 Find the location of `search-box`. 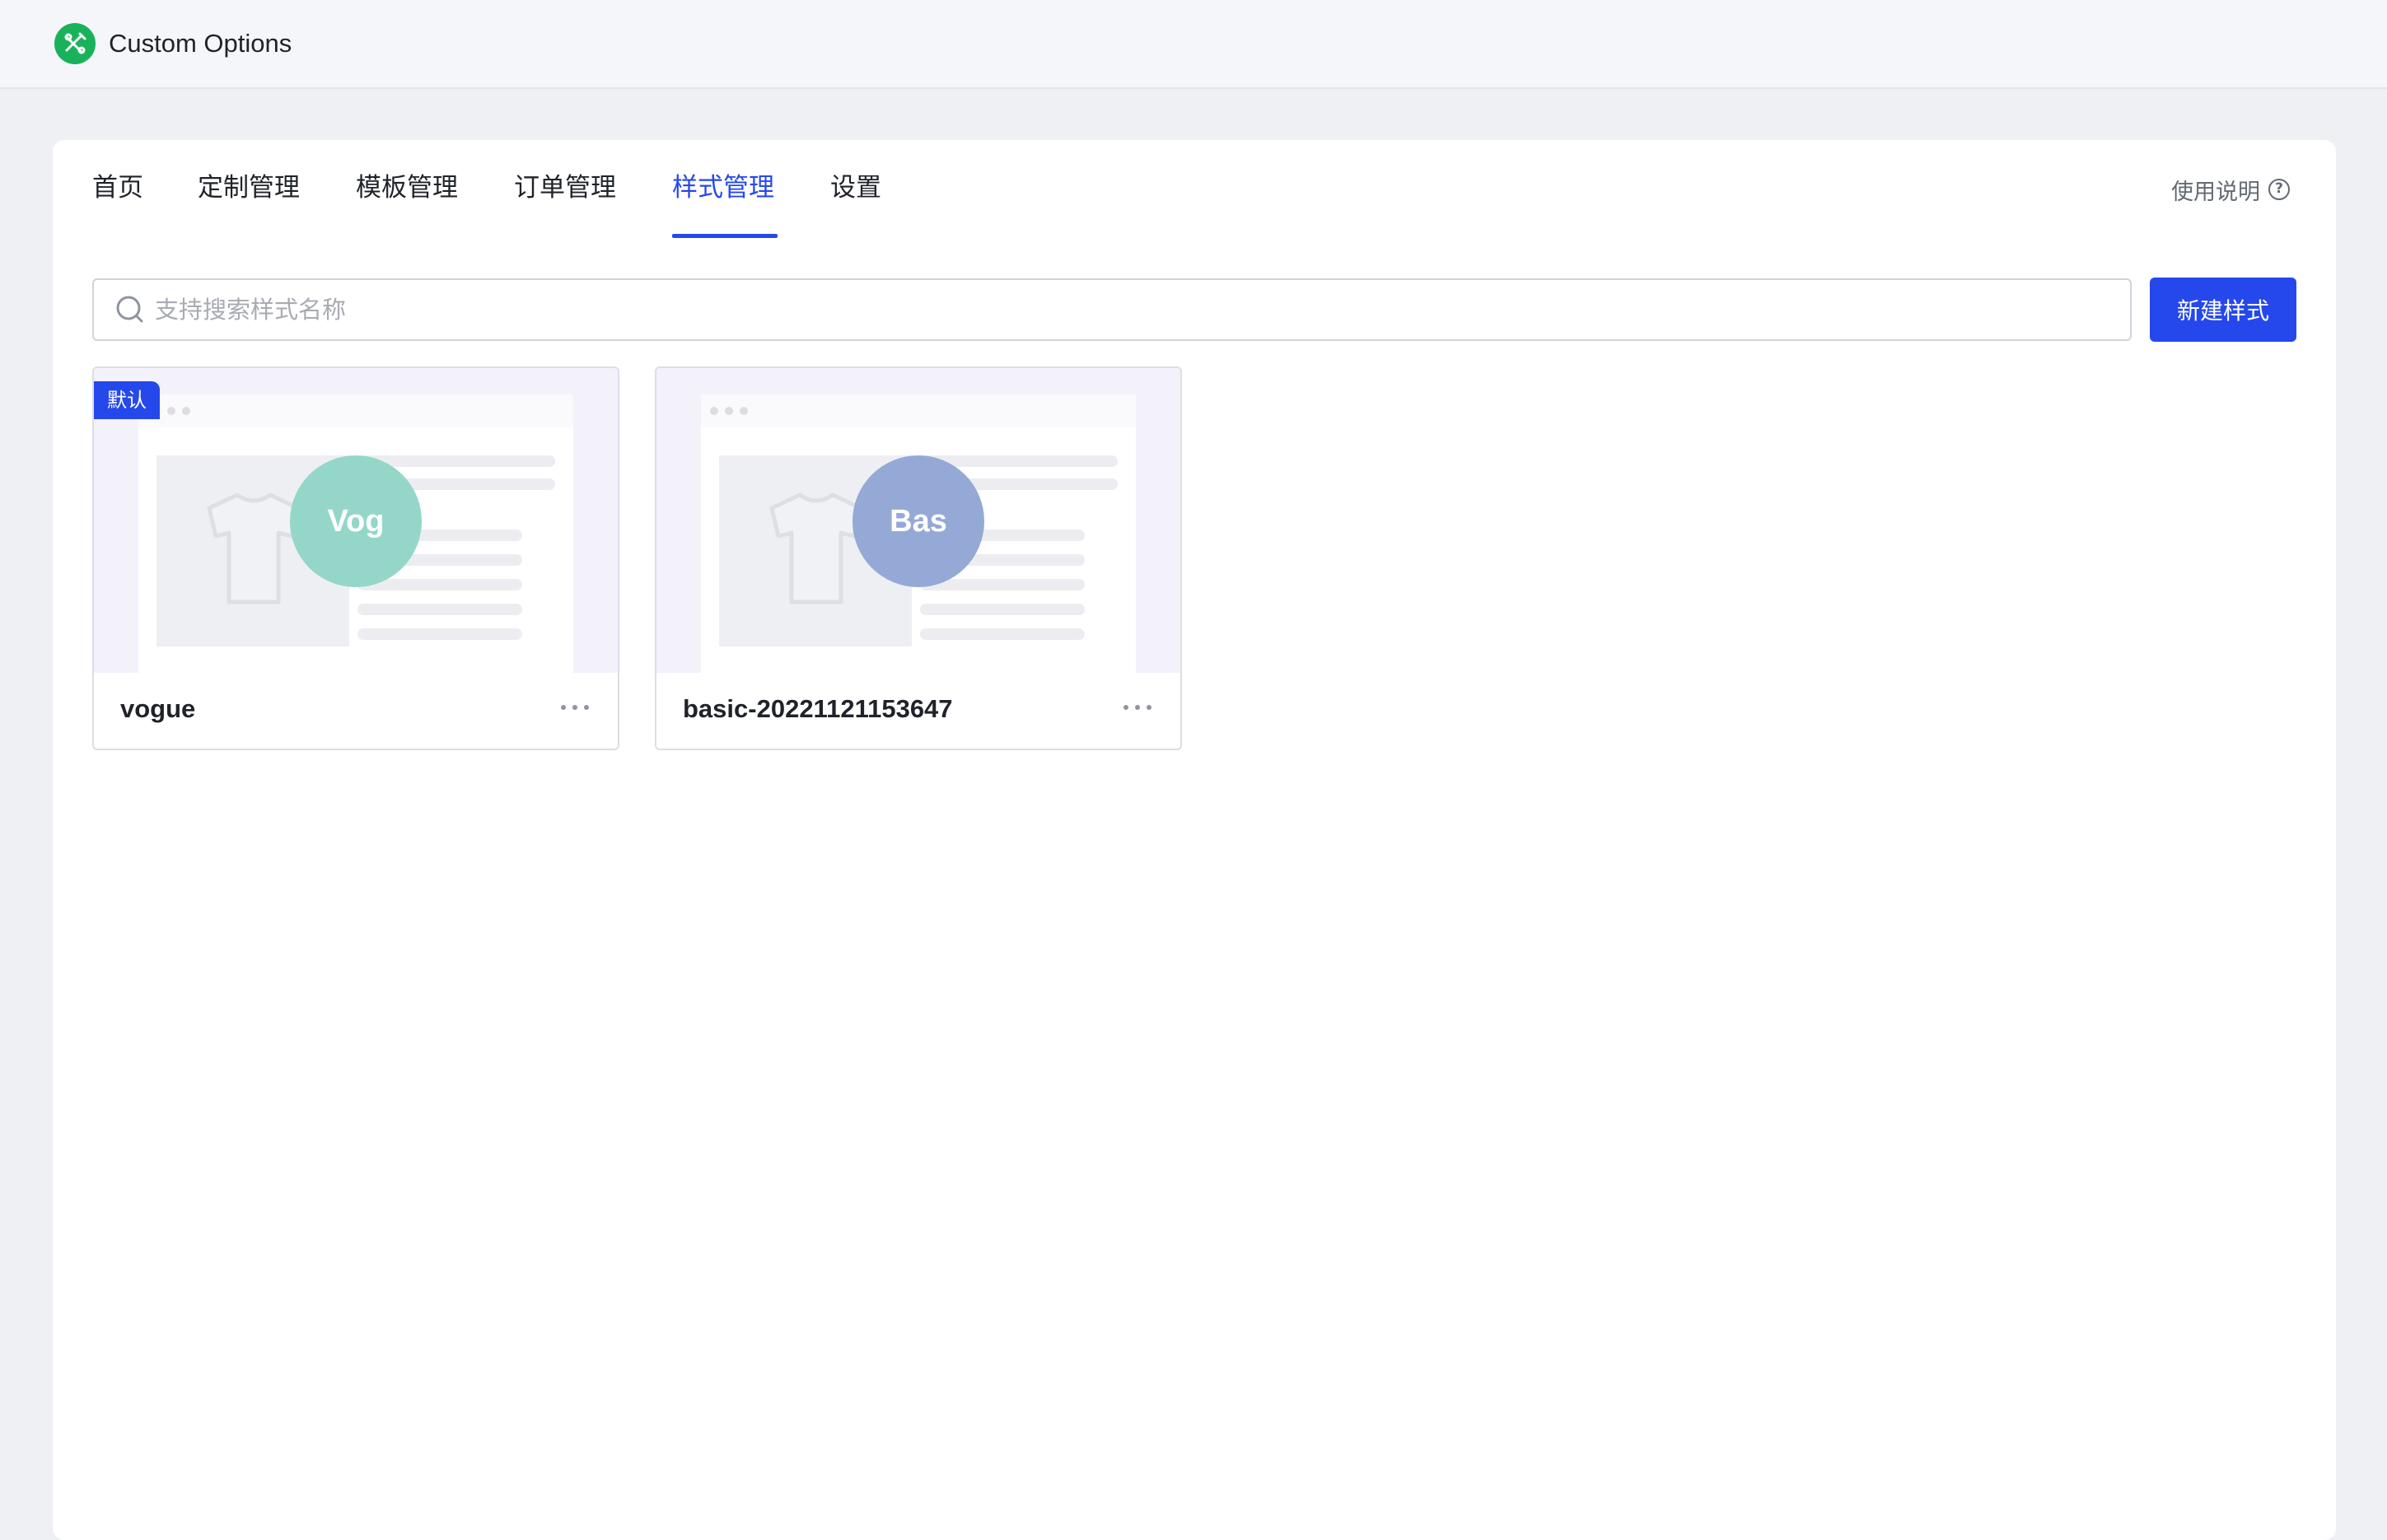

search-box is located at coordinates (1112, 309).